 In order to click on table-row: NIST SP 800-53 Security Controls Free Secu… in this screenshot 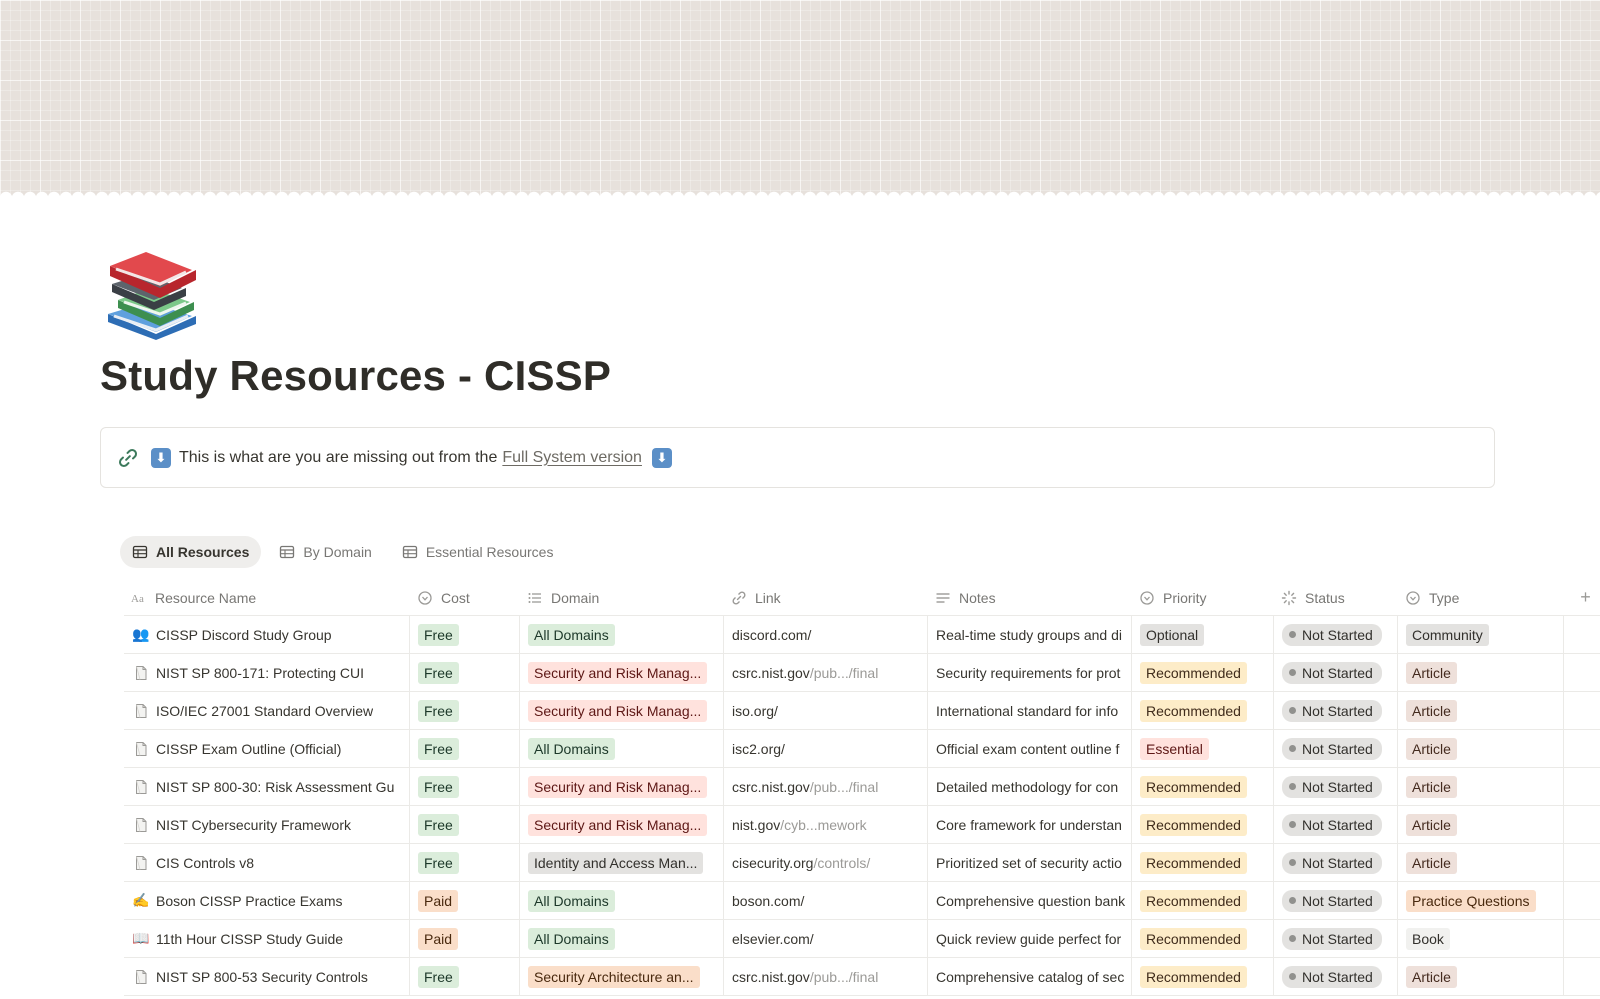, I will do `click(862, 977)`.